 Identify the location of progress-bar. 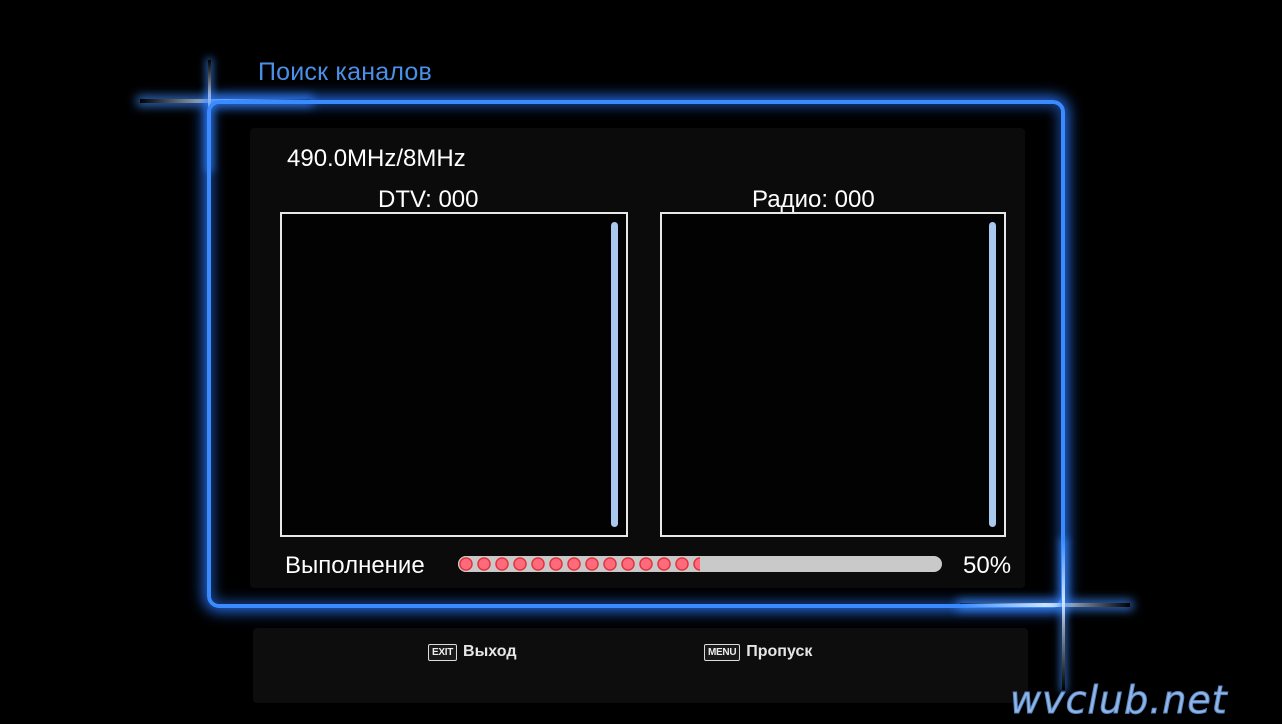
(700, 564).